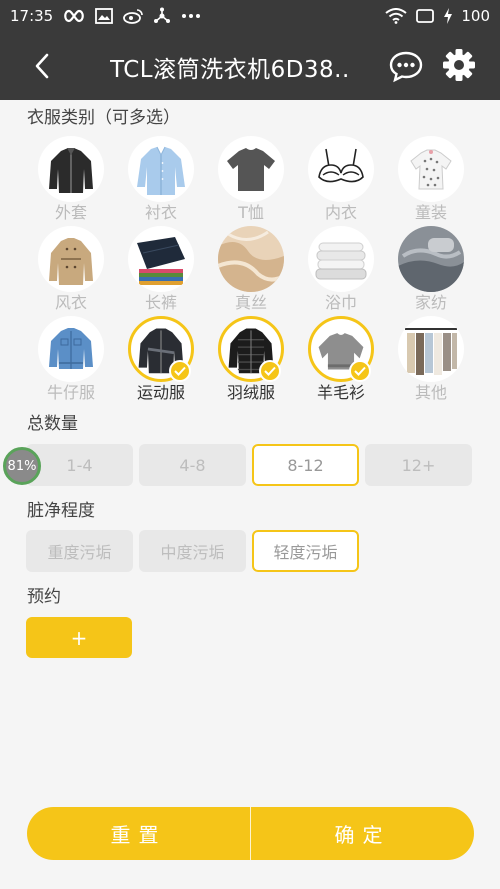 The width and height of the screenshot is (500, 889). I want to click on towel-image, so click(341, 259).